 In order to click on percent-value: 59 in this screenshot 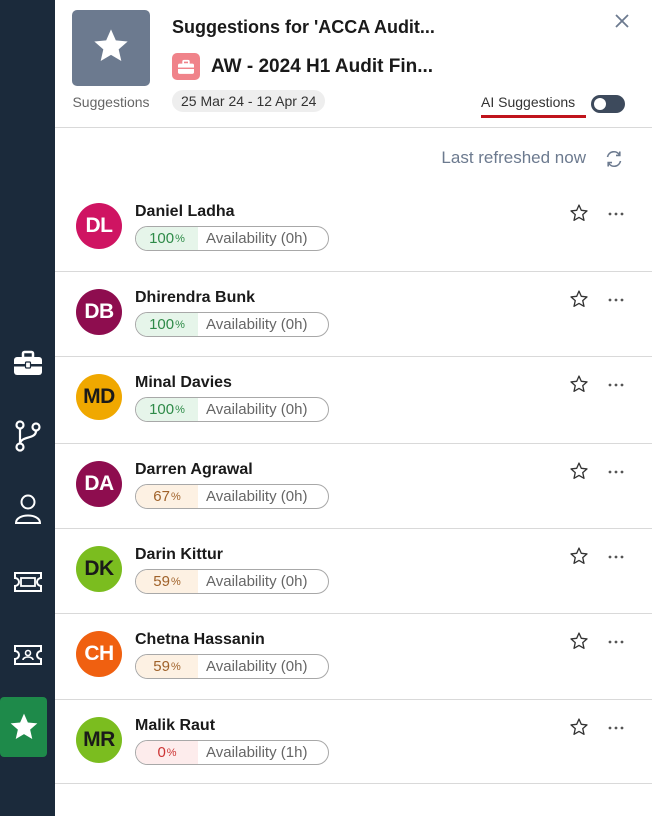, I will do `click(161, 666)`.